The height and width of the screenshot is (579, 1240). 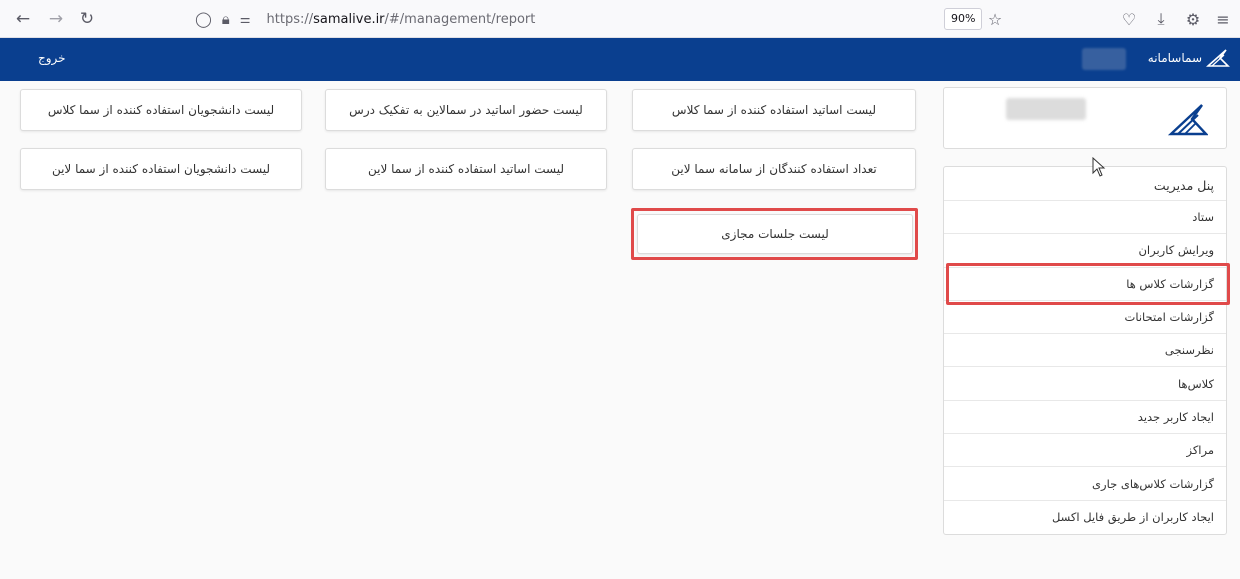 What do you see at coordinates (1161, 19) in the screenshot?
I see `download-icon: ⤓` at bounding box center [1161, 19].